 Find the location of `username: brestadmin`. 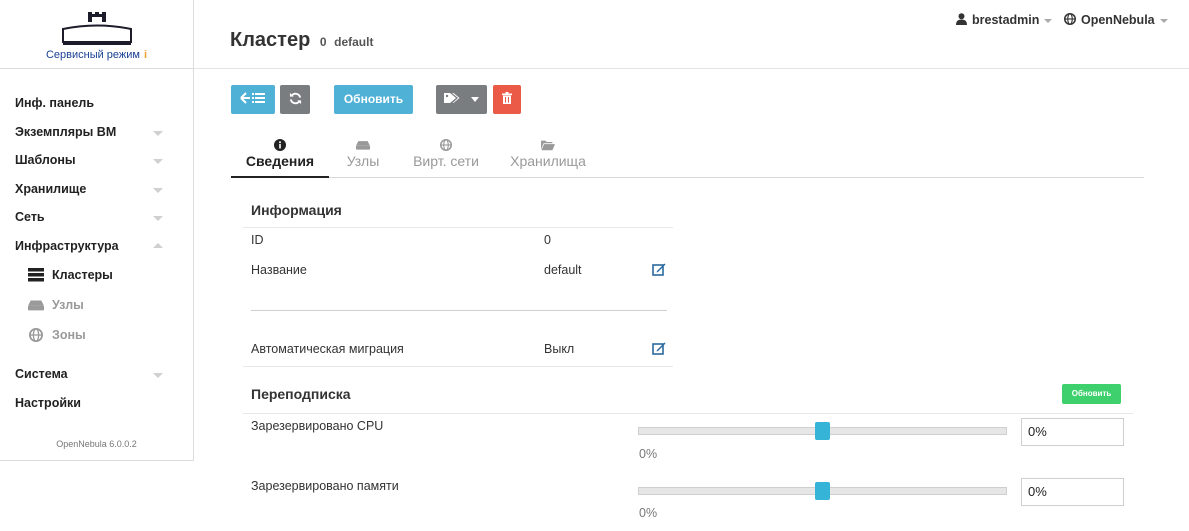

username: brestadmin is located at coordinates (1006, 20).